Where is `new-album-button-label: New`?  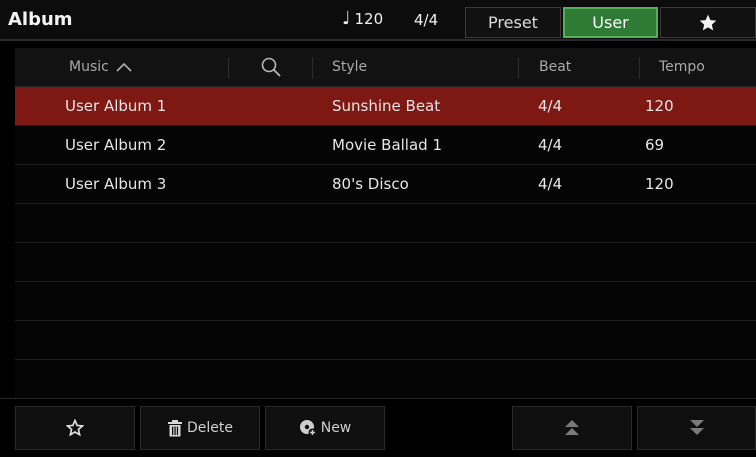 new-album-button-label: New is located at coordinates (336, 428).